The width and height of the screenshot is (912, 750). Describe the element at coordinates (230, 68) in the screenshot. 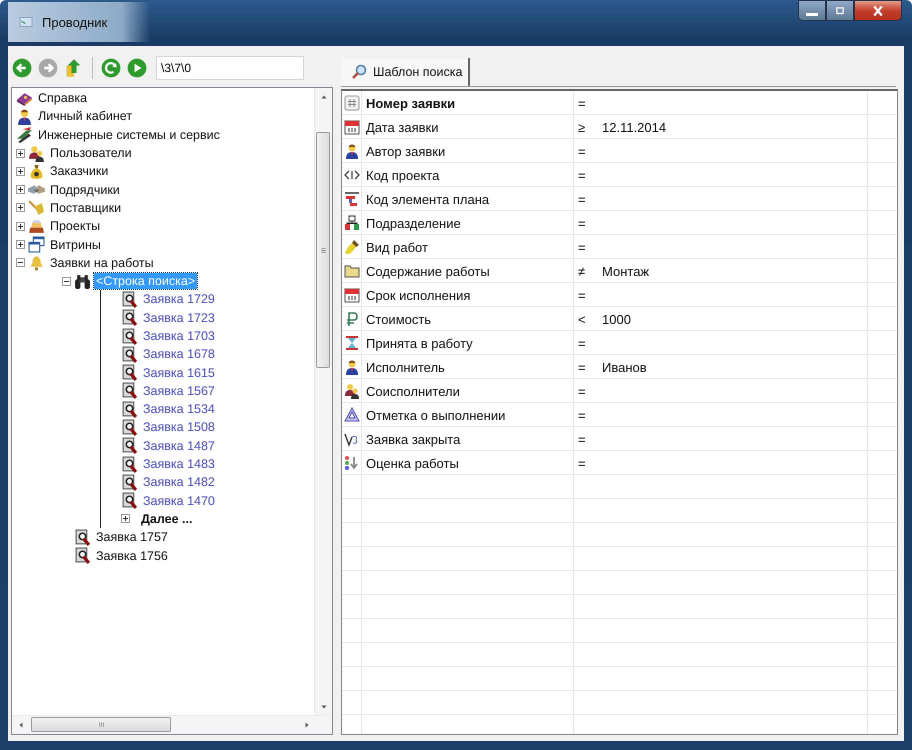

I see `path-field: \3\7\0` at that location.